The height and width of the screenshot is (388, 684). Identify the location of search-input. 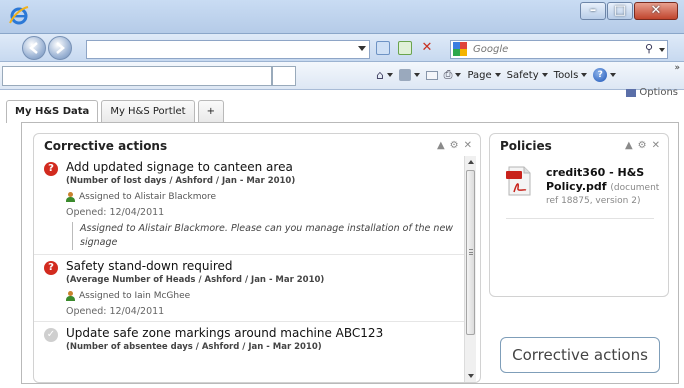
(548, 49).